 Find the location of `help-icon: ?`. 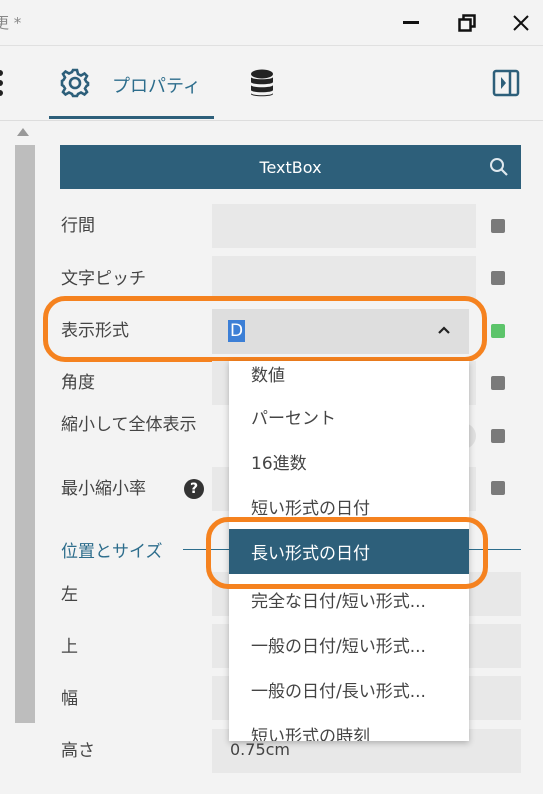

help-icon: ? is located at coordinates (194, 489).